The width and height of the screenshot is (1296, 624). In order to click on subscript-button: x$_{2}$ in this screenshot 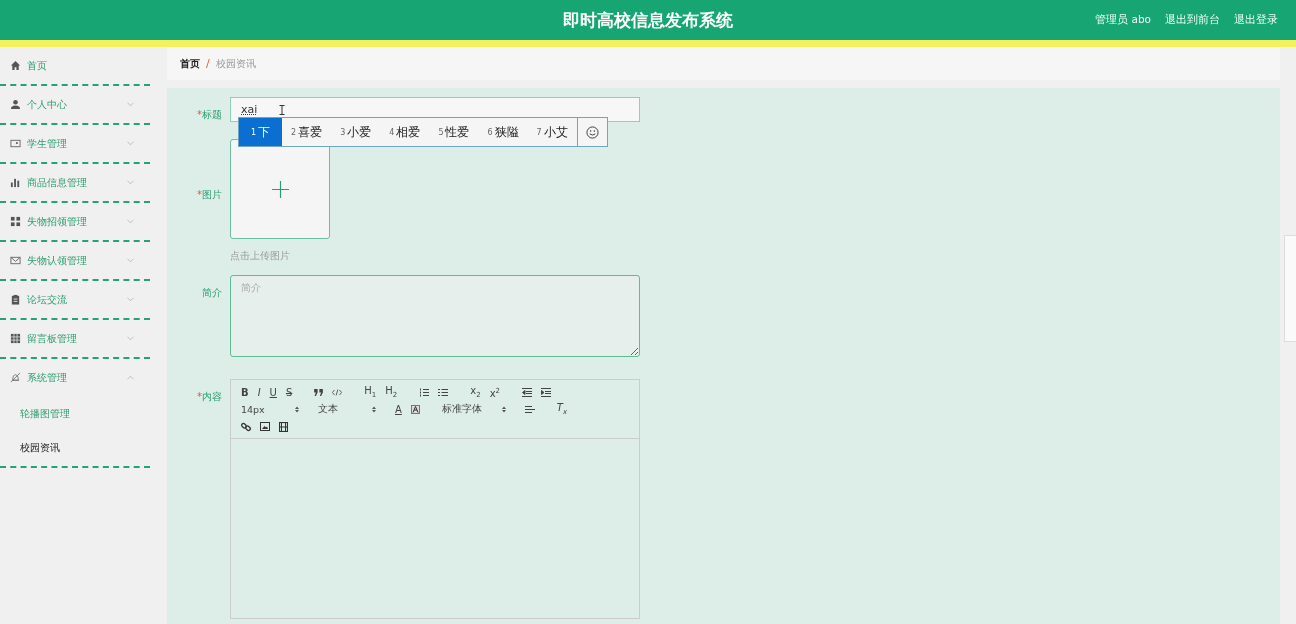, I will do `click(475, 392)`.